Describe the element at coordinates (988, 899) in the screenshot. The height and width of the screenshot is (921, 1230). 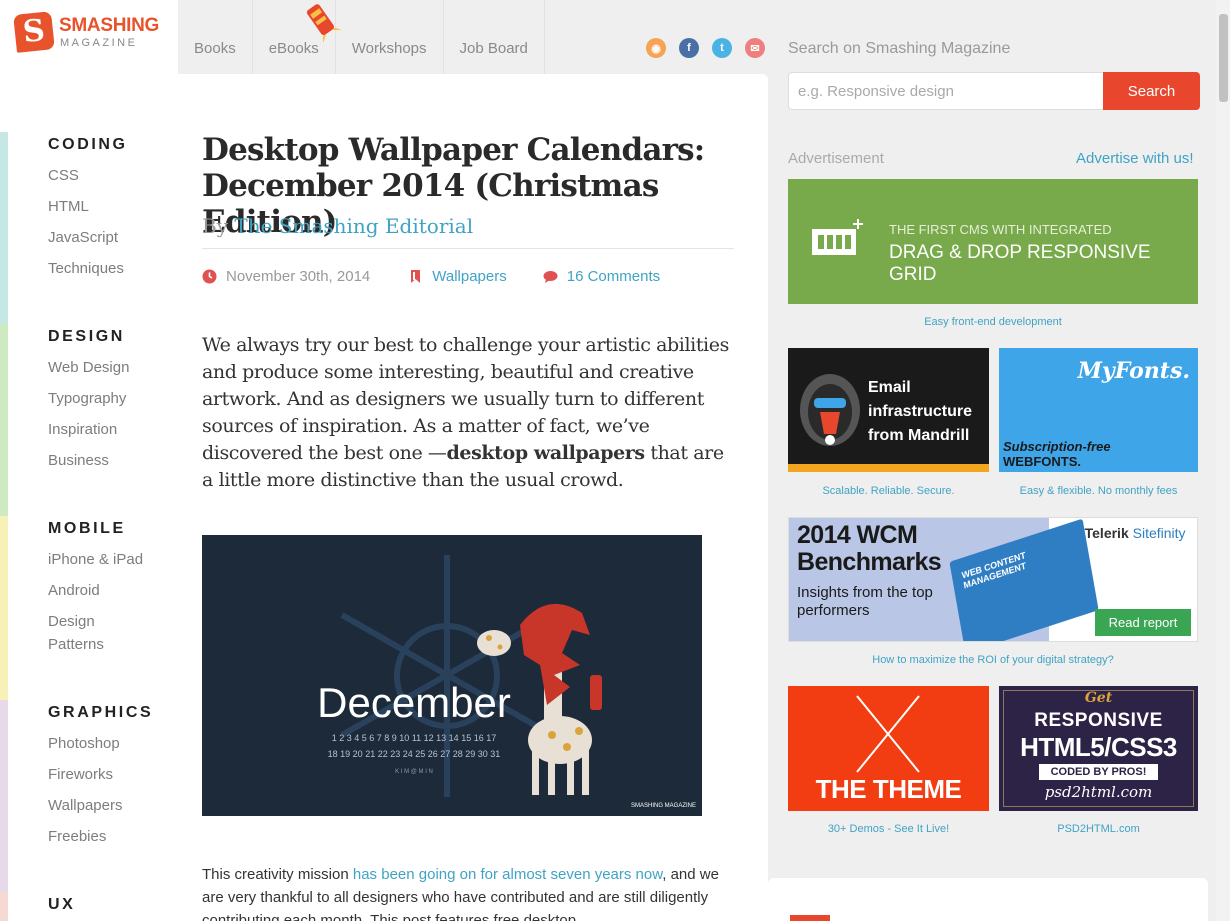
I see `next-sidebar-card` at that location.